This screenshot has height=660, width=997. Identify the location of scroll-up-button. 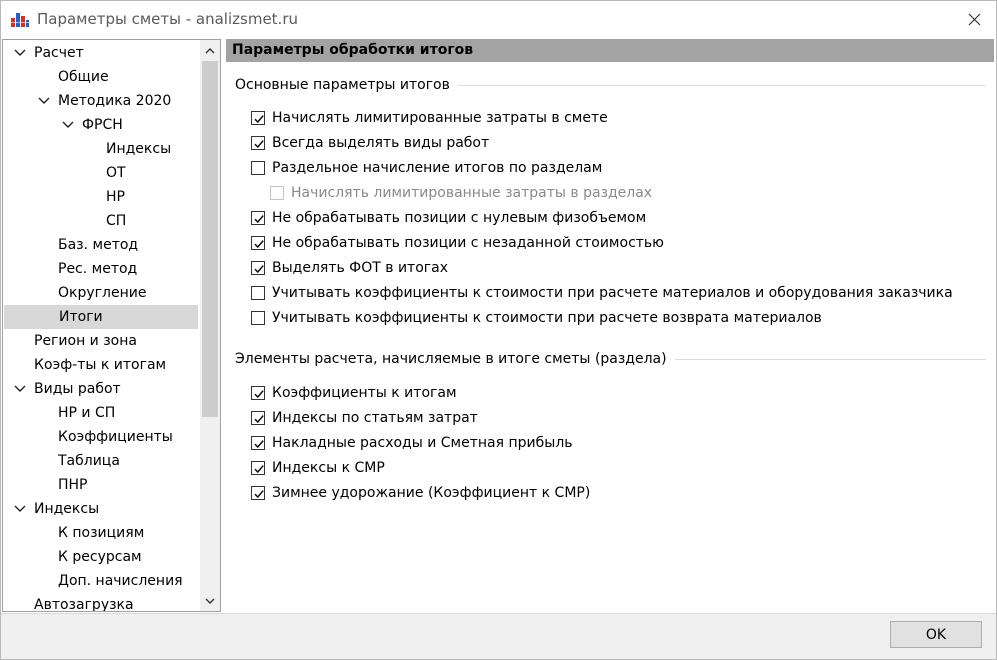
(210, 50).